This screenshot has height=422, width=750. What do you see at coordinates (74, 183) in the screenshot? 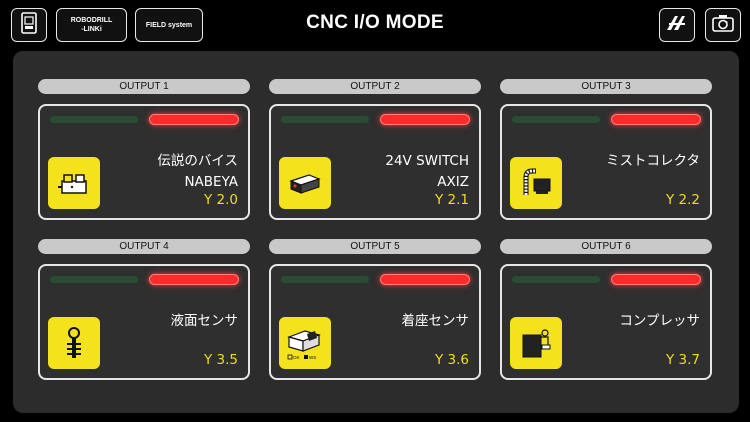
I see `vise-icon` at bounding box center [74, 183].